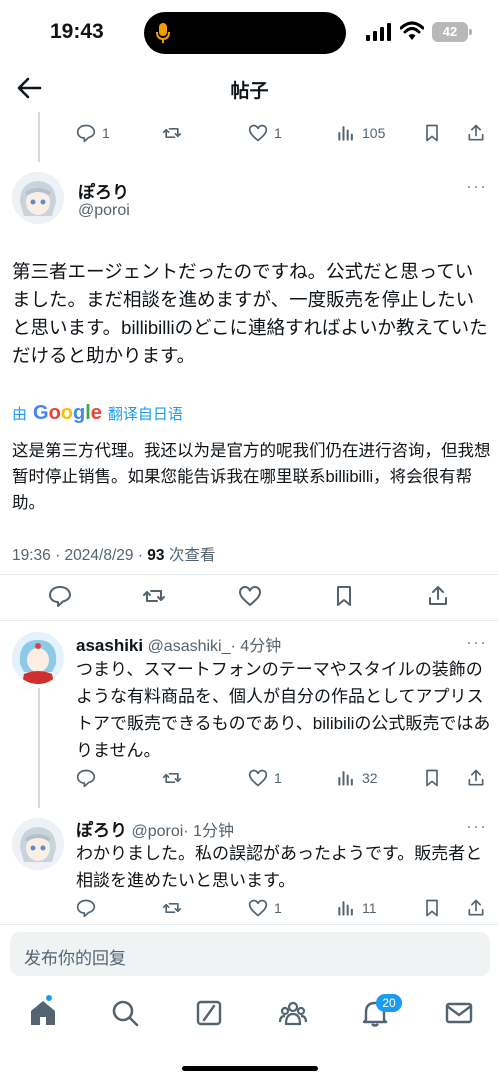 The image size is (499, 1080). What do you see at coordinates (43, 1013) in the screenshot?
I see `home-icon` at bounding box center [43, 1013].